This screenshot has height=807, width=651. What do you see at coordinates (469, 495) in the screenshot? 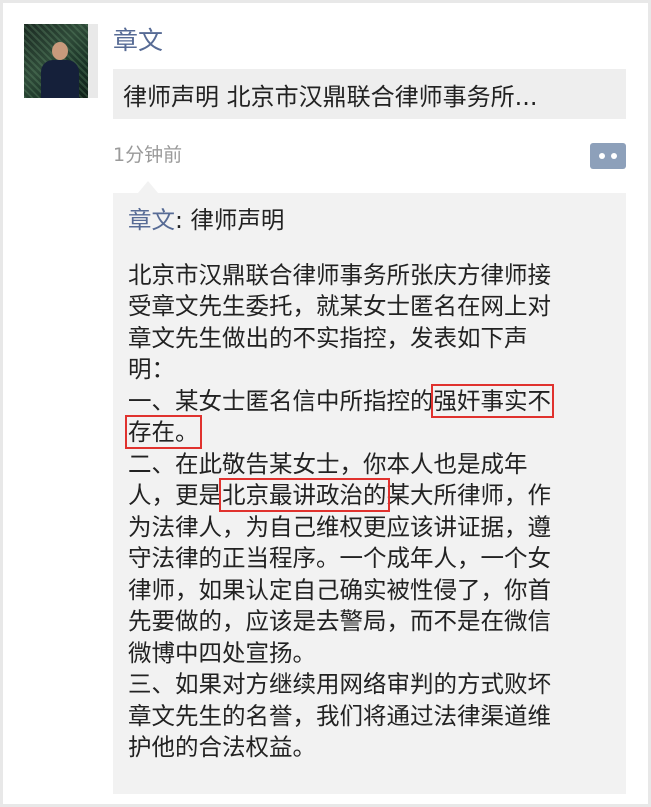
I see `comment-text: 某大所律师，作` at bounding box center [469, 495].